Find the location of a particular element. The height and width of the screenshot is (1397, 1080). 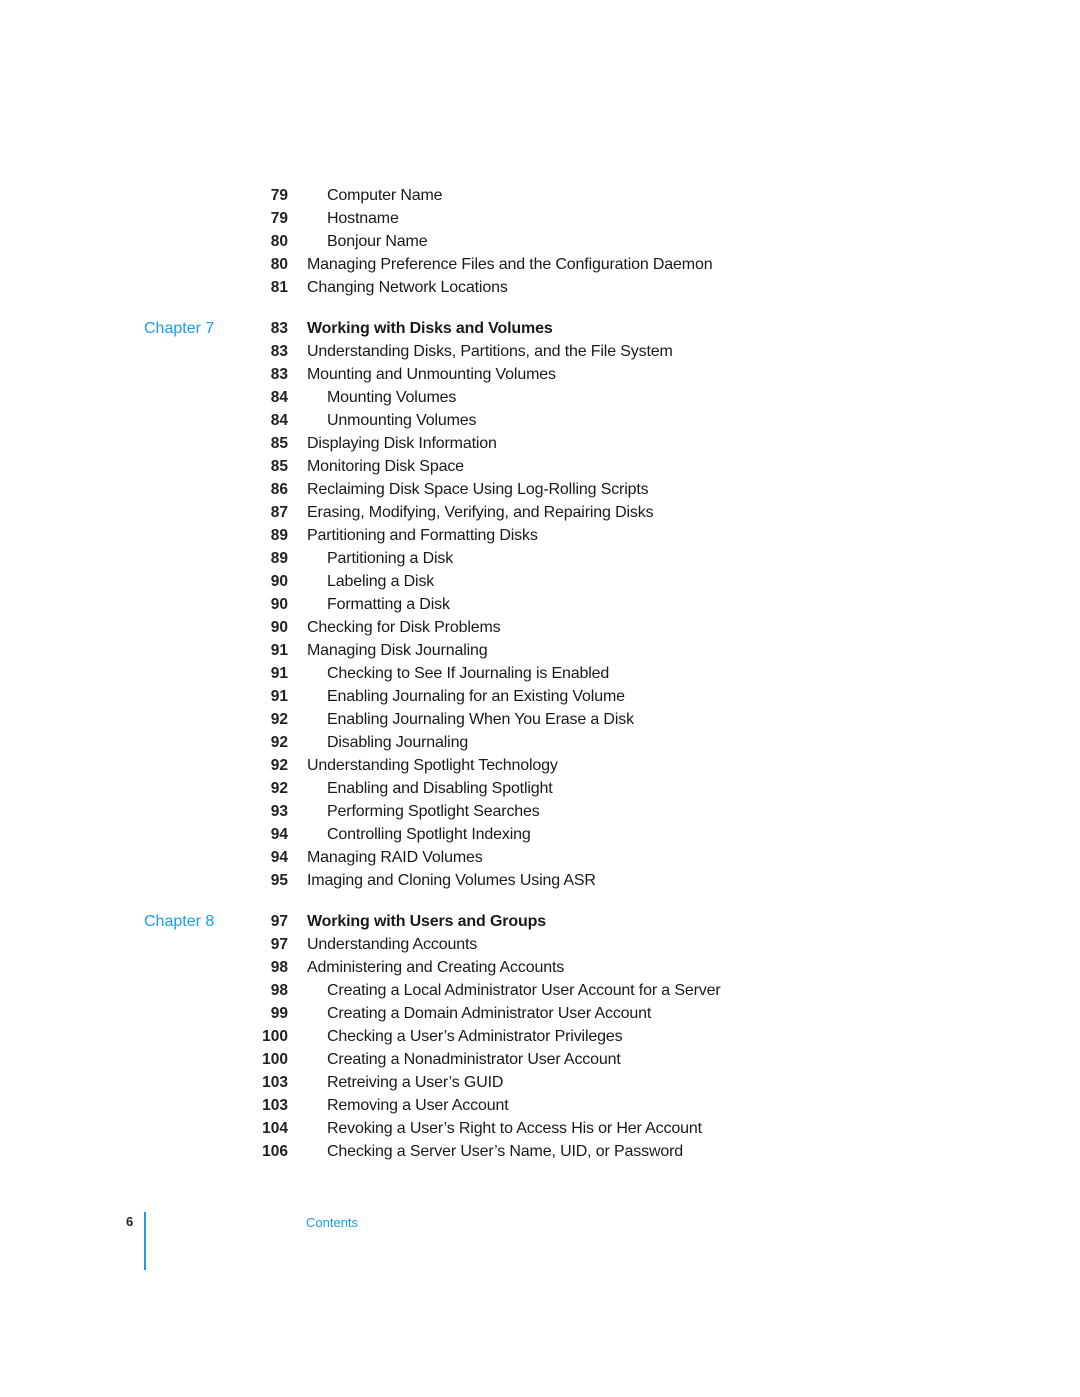

chapter-title: Working with Disks and Volumes is located at coordinates (430, 328).